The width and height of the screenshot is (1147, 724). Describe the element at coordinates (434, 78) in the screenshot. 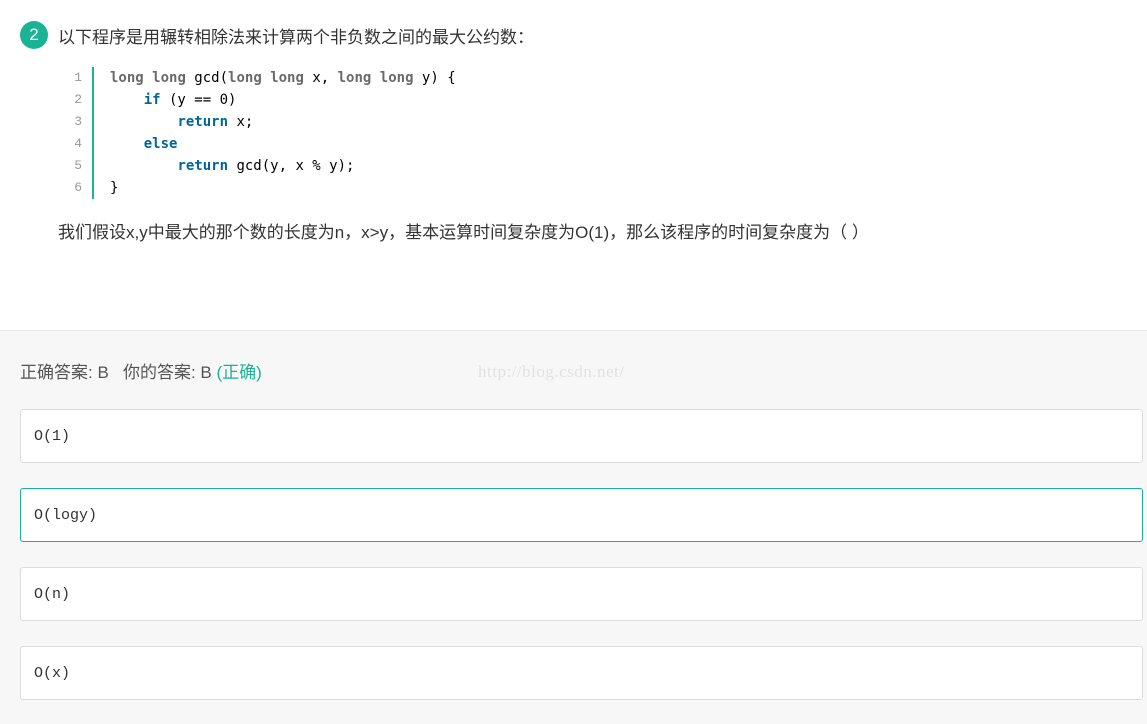

I see `code-text-segment: y) {` at that location.